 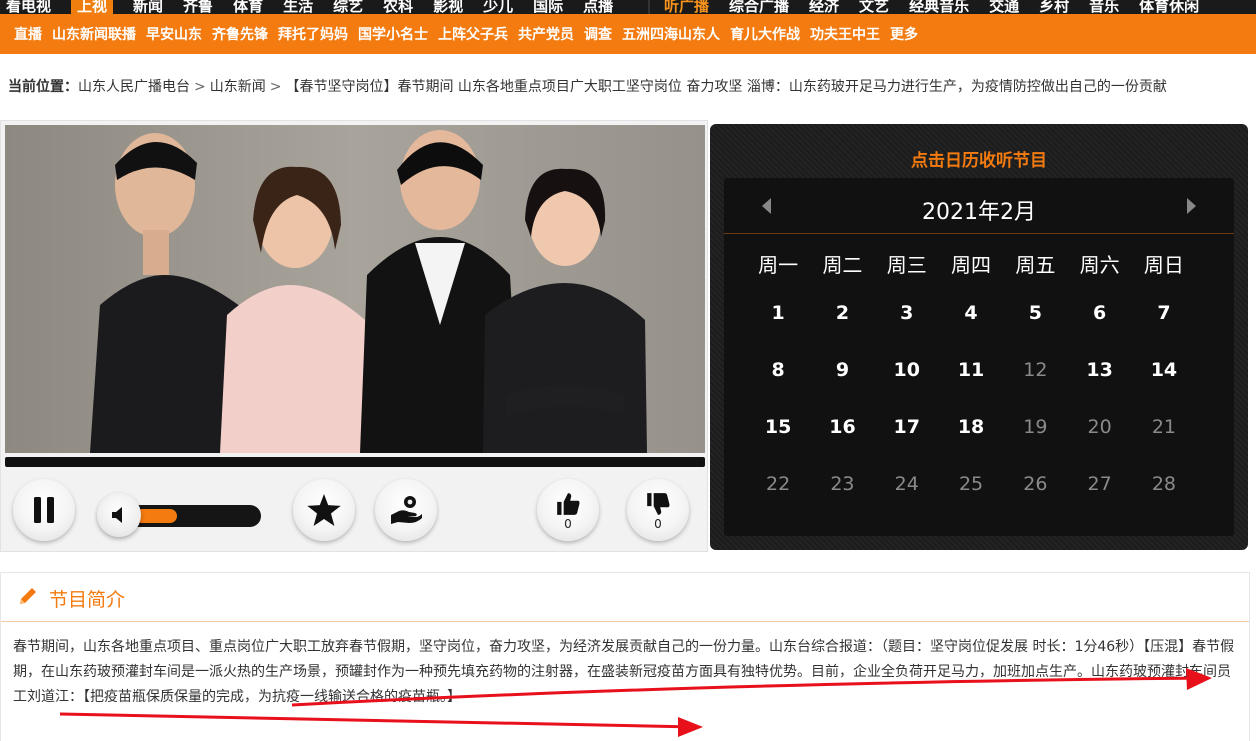 What do you see at coordinates (92, 7) in the screenshot?
I see `top-nav-item: 上视` at bounding box center [92, 7].